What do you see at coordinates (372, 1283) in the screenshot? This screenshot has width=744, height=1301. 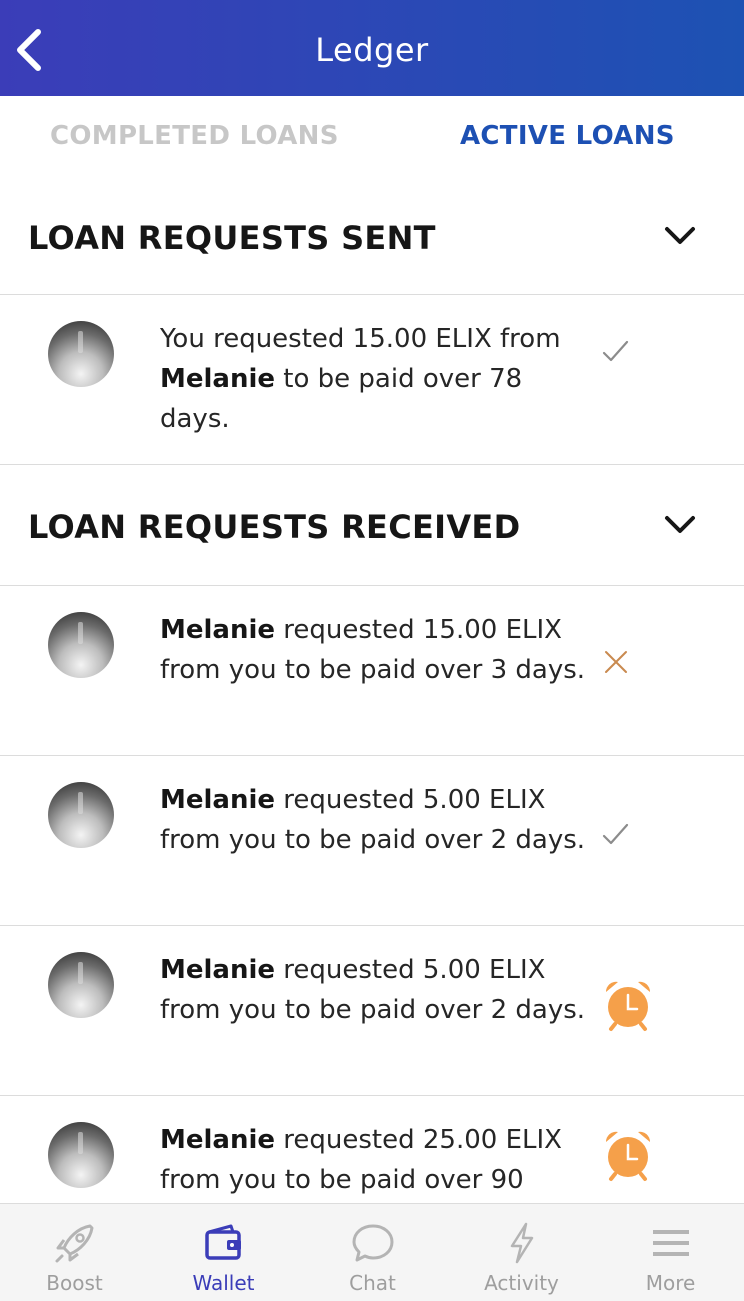 I see `nav-label: Chat` at bounding box center [372, 1283].